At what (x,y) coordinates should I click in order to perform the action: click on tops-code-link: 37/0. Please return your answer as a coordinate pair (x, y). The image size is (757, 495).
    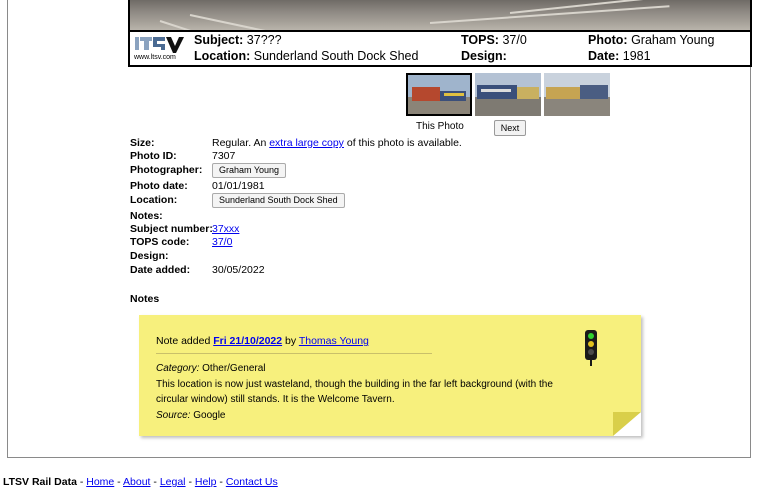
    Looking at the image, I should click on (222, 242).